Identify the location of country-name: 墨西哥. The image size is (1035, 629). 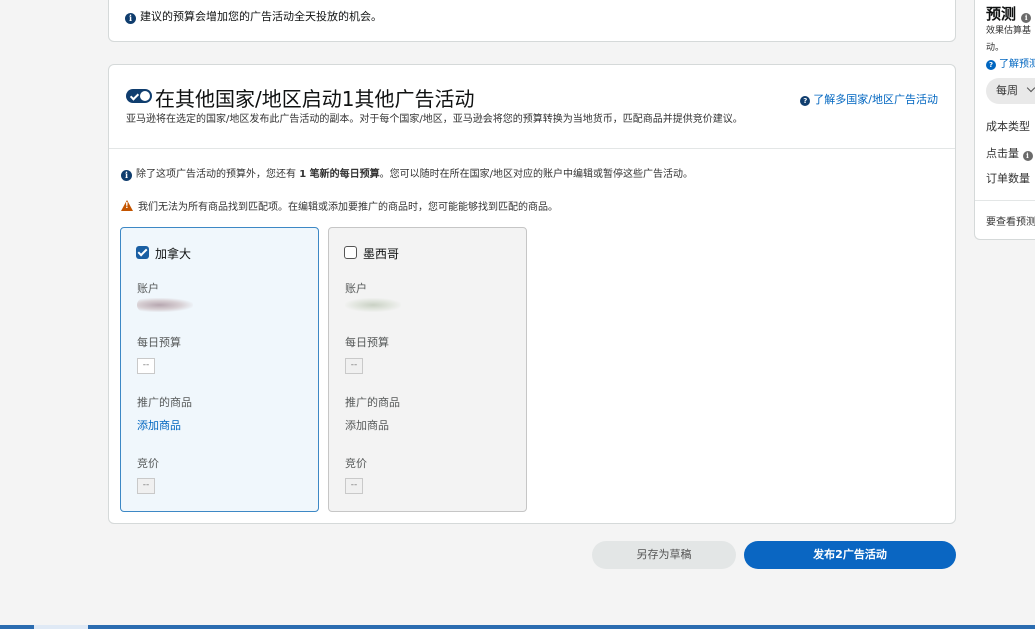
(381, 254).